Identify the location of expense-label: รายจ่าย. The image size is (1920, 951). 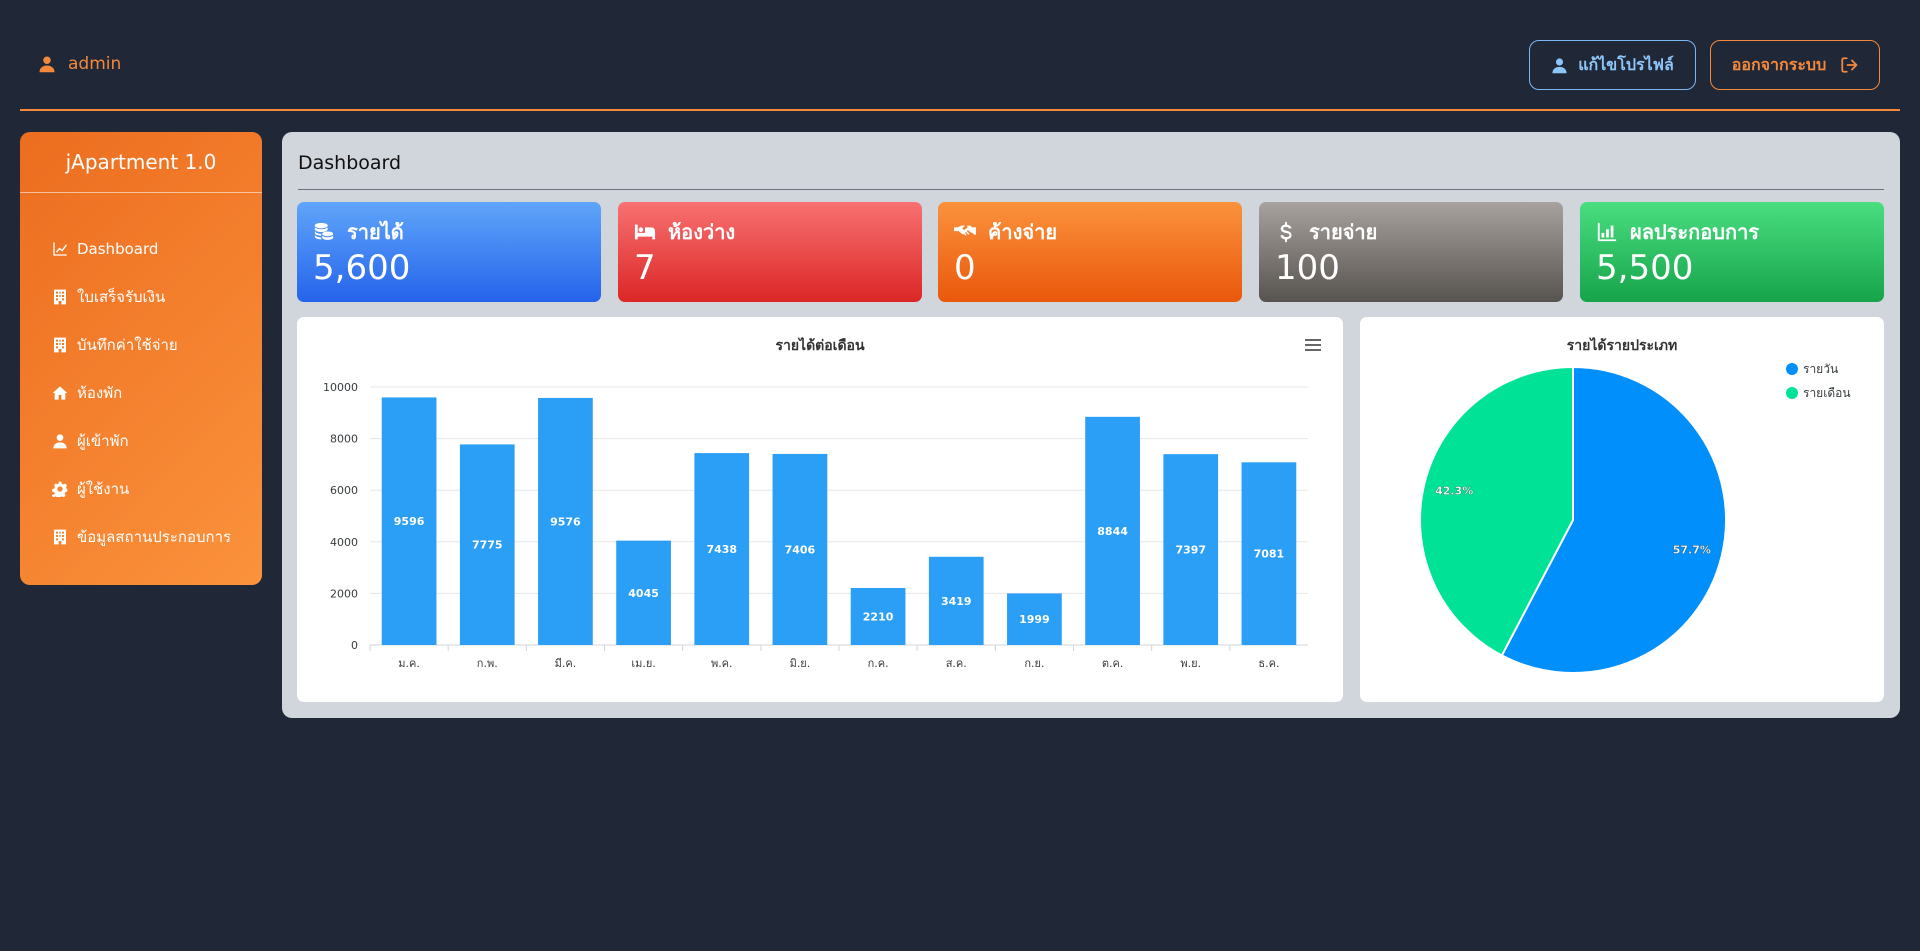
(1343, 232).